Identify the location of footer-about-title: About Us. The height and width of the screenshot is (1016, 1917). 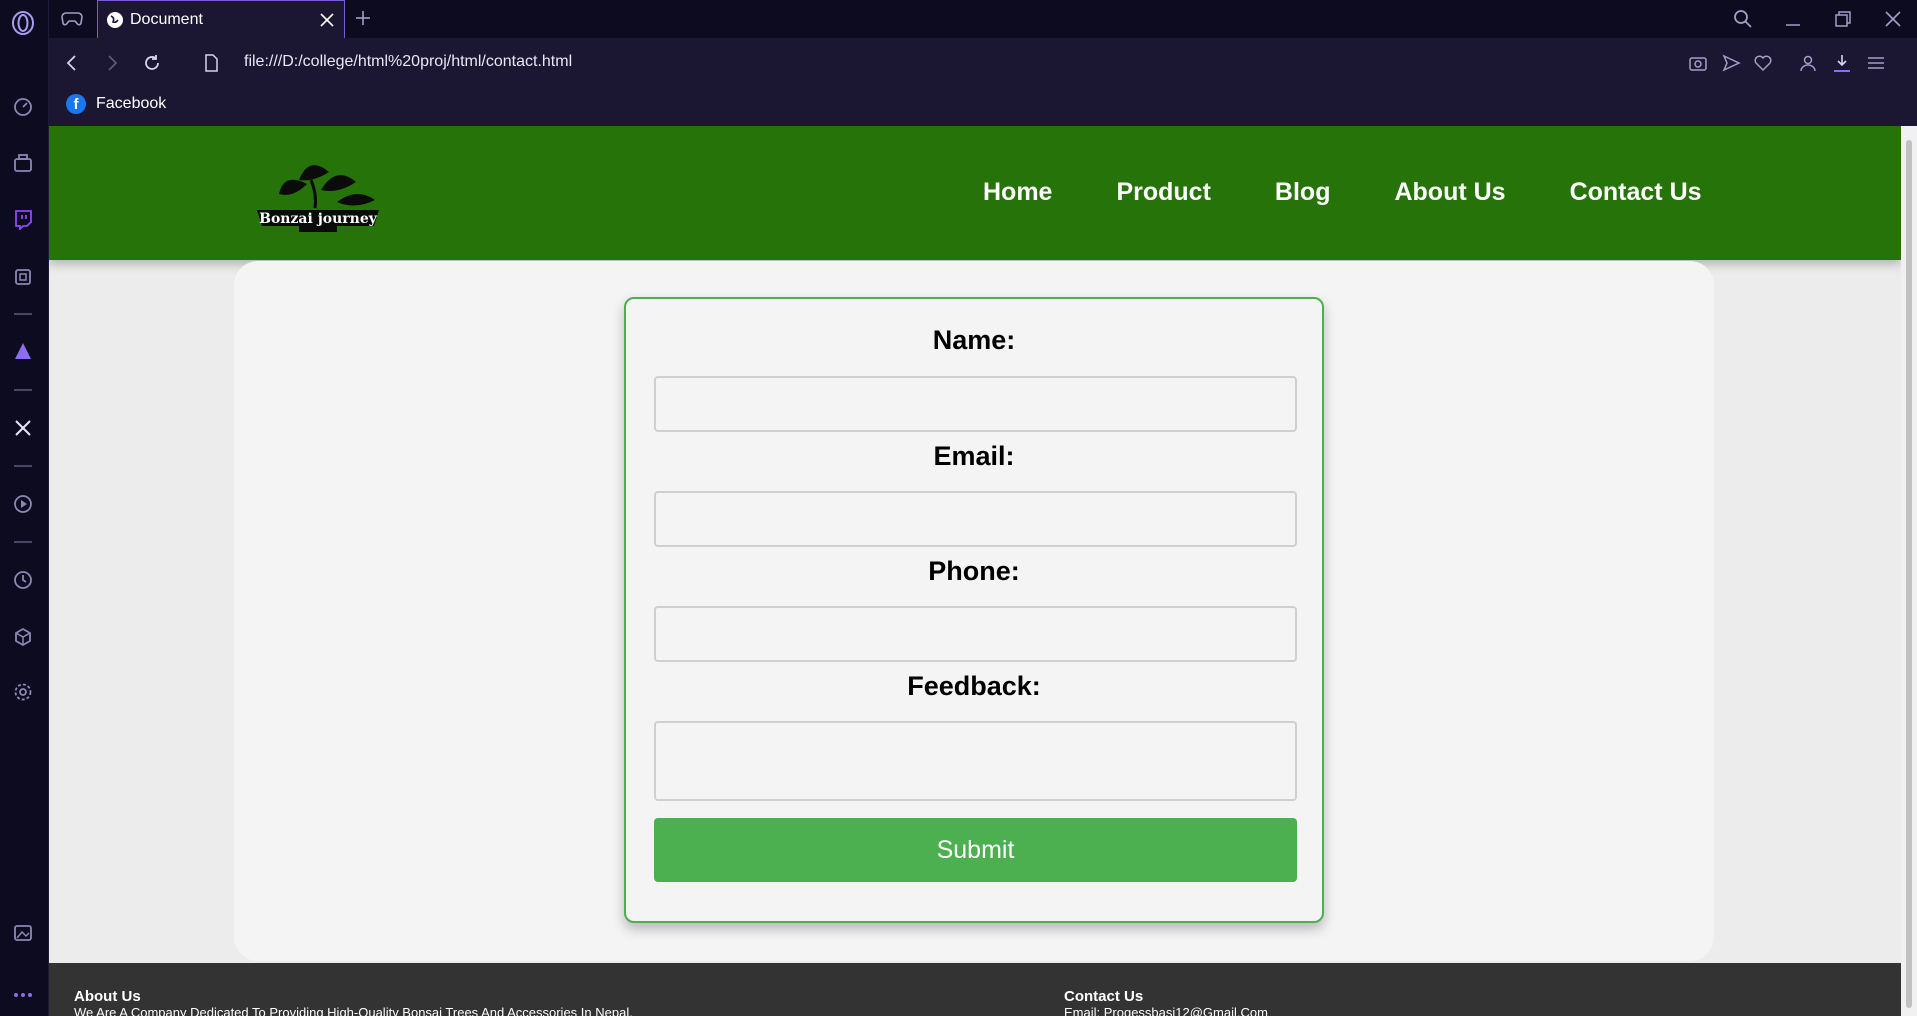
(107, 996).